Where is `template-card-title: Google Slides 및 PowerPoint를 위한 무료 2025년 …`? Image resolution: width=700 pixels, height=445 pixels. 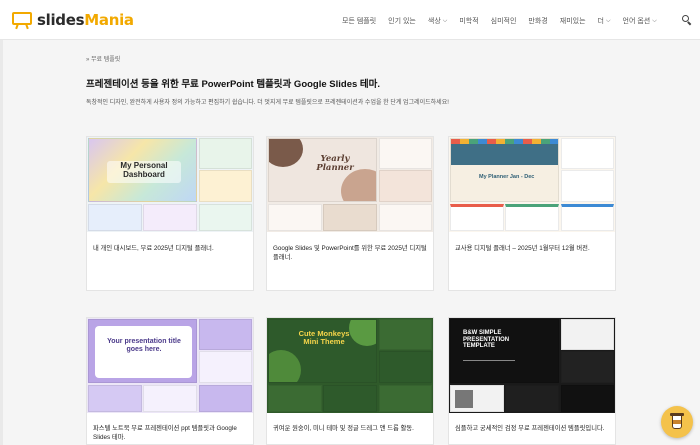
template-card-title: Google Slides 및 PowerPoint를 위한 무료 2025년 … is located at coordinates (351, 253).